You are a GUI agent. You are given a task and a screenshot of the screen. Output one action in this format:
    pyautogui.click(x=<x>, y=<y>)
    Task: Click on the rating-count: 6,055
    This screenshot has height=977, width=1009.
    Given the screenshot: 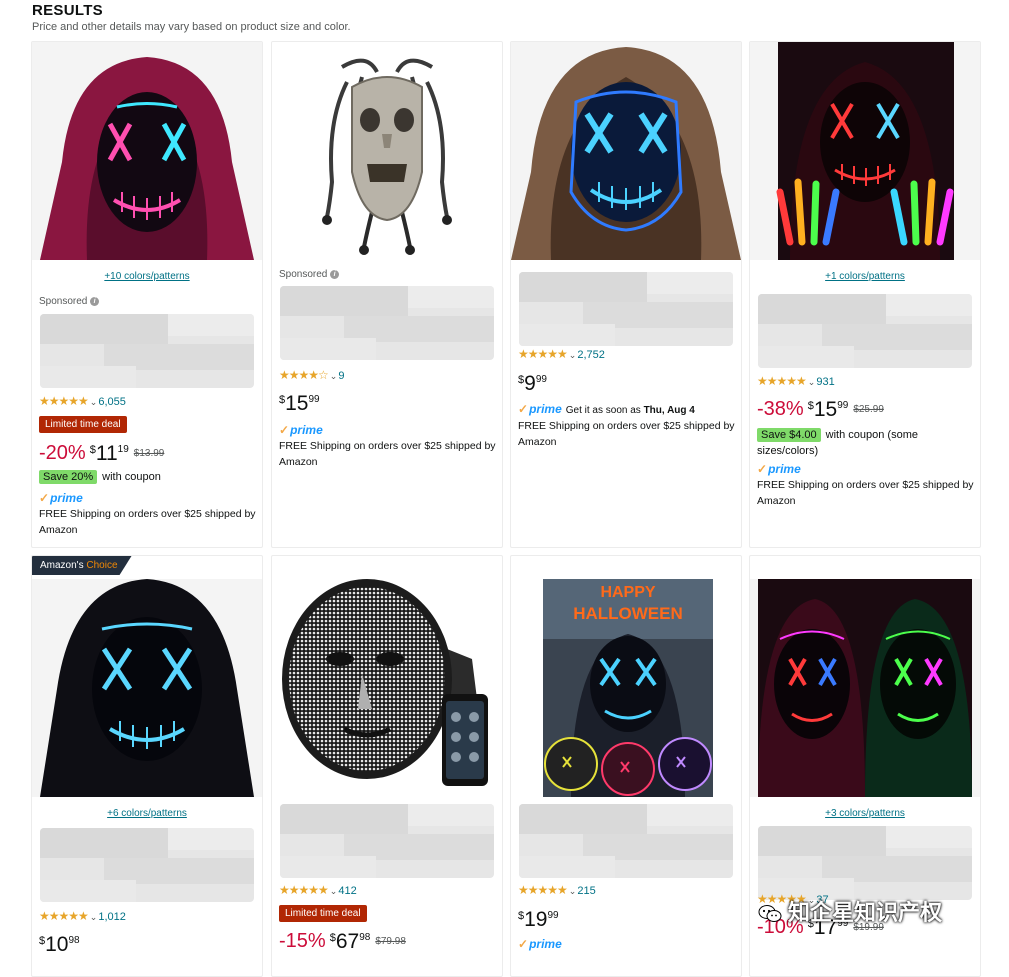 What is the action you would take?
    pyautogui.click(x=112, y=402)
    